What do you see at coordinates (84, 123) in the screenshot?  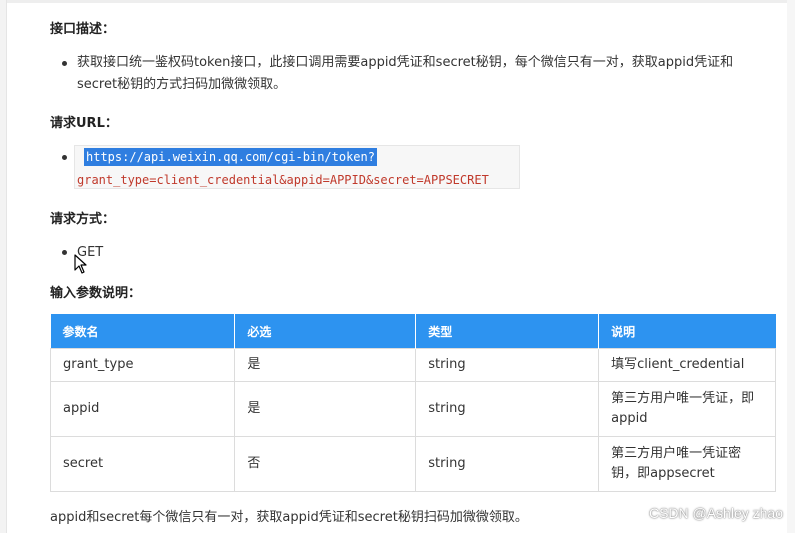 I see `request-url-heading: 请求URL：` at bounding box center [84, 123].